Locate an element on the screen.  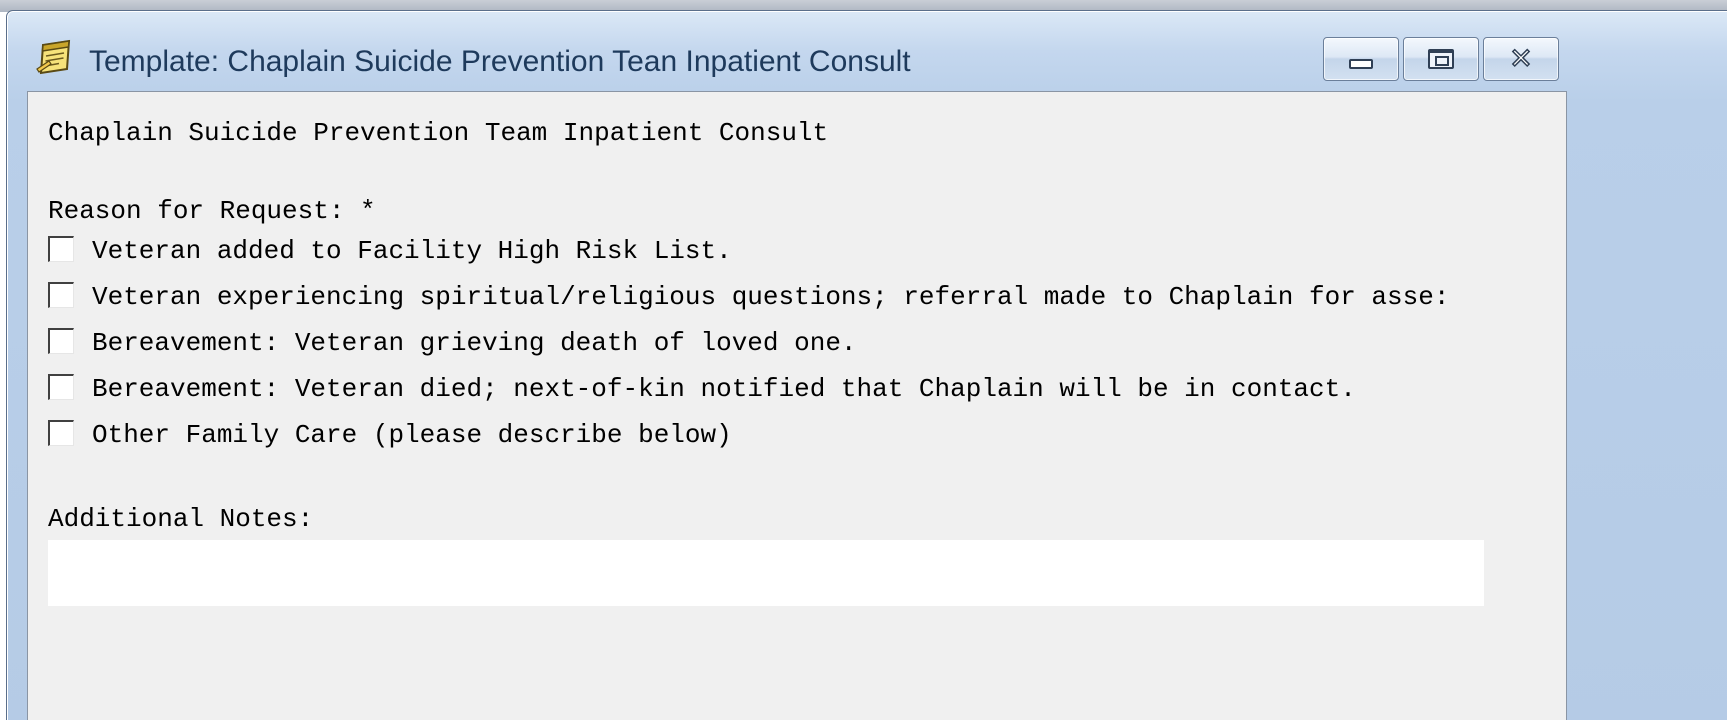
minimize-button is located at coordinates (1361, 59).